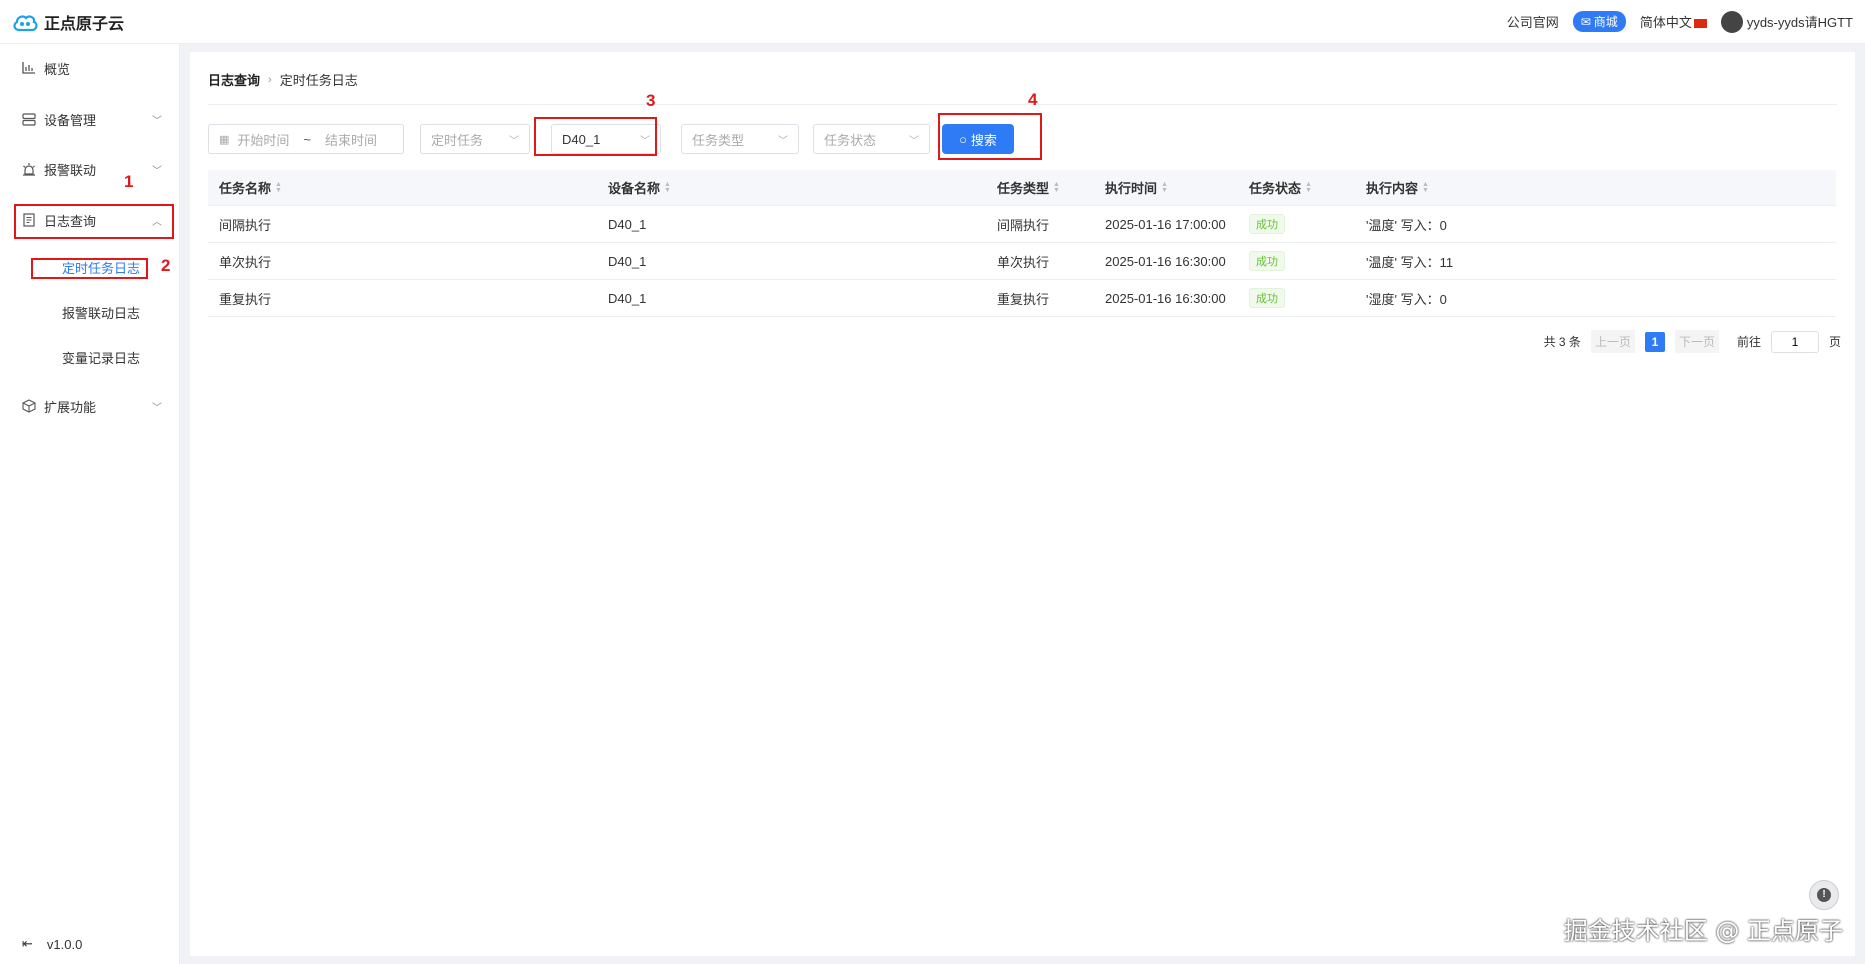  Describe the element at coordinates (29, 406) in the screenshot. I see `extension-icon` at that location.